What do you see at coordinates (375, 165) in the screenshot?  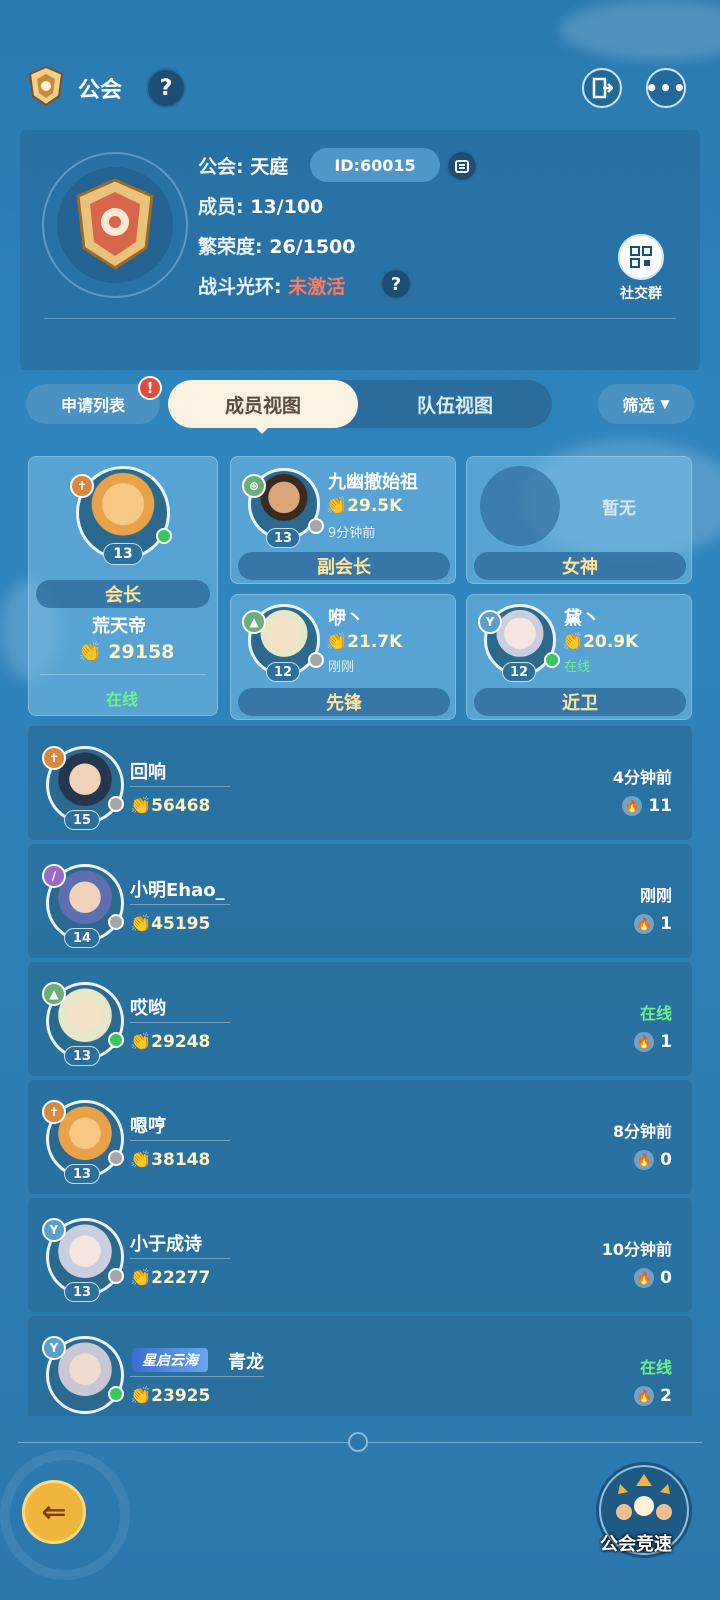 I see `guild-id: ID:60015` at bounding box center [375, 165].